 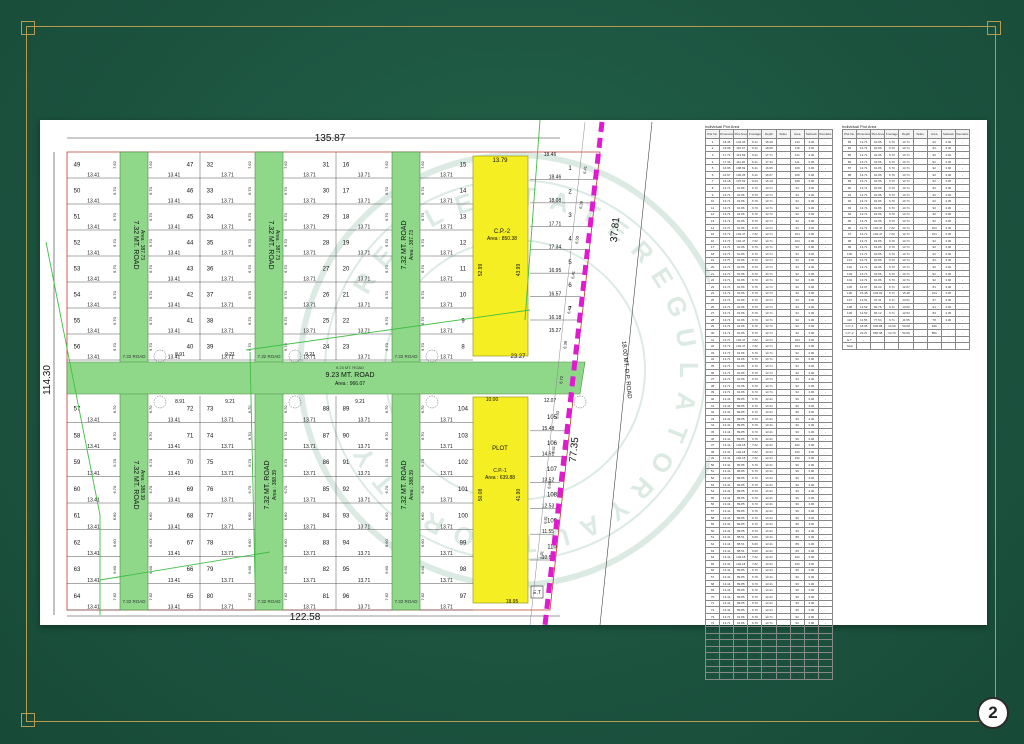 I want to click on main-road-area: Area : 966.07, so click(x=350, y=384).